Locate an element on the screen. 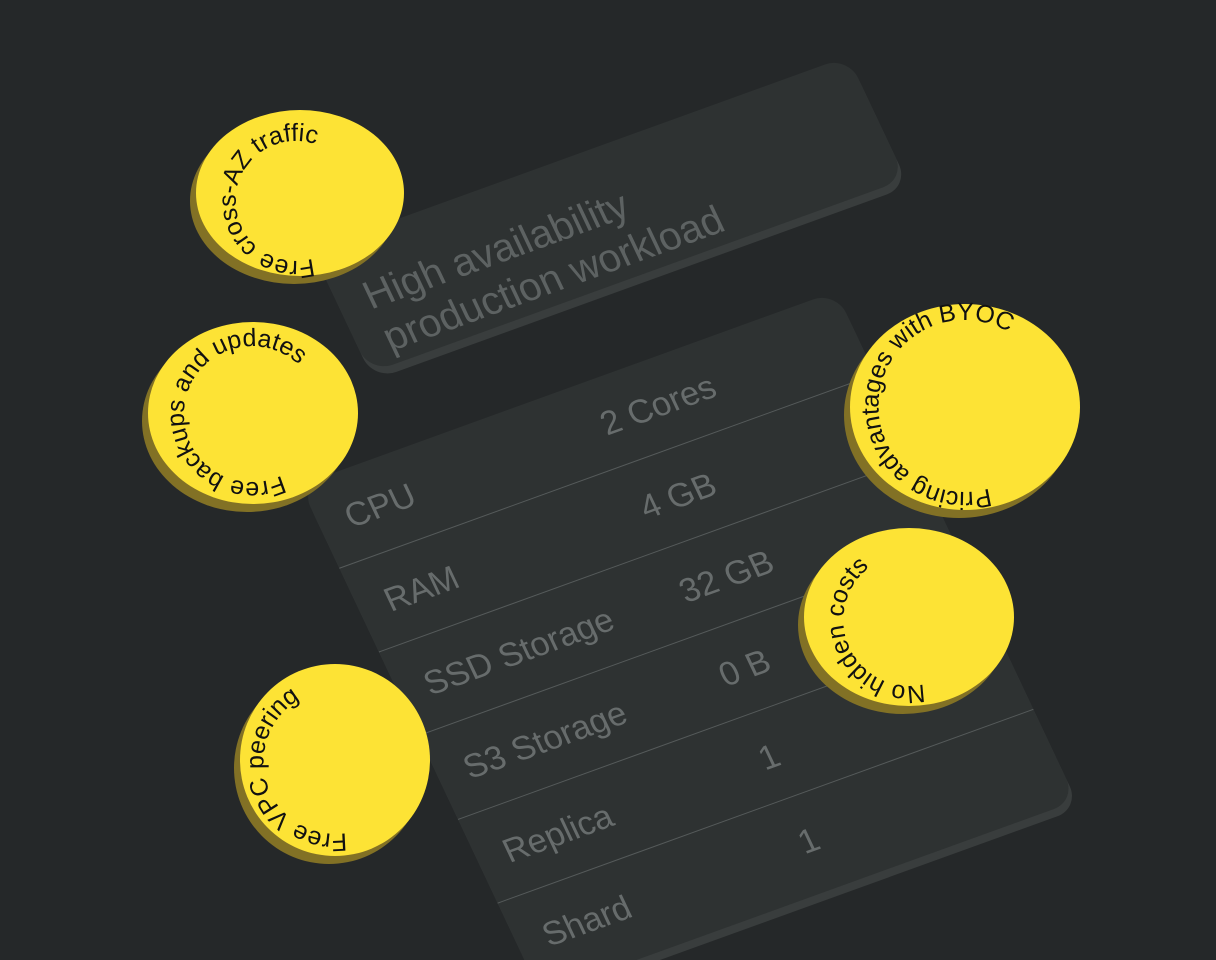 The width and height of the screenshot is (1216, 960). coin-free-vpc-peering-graphic: Free VPC peering is located at coordinates (286, 779).